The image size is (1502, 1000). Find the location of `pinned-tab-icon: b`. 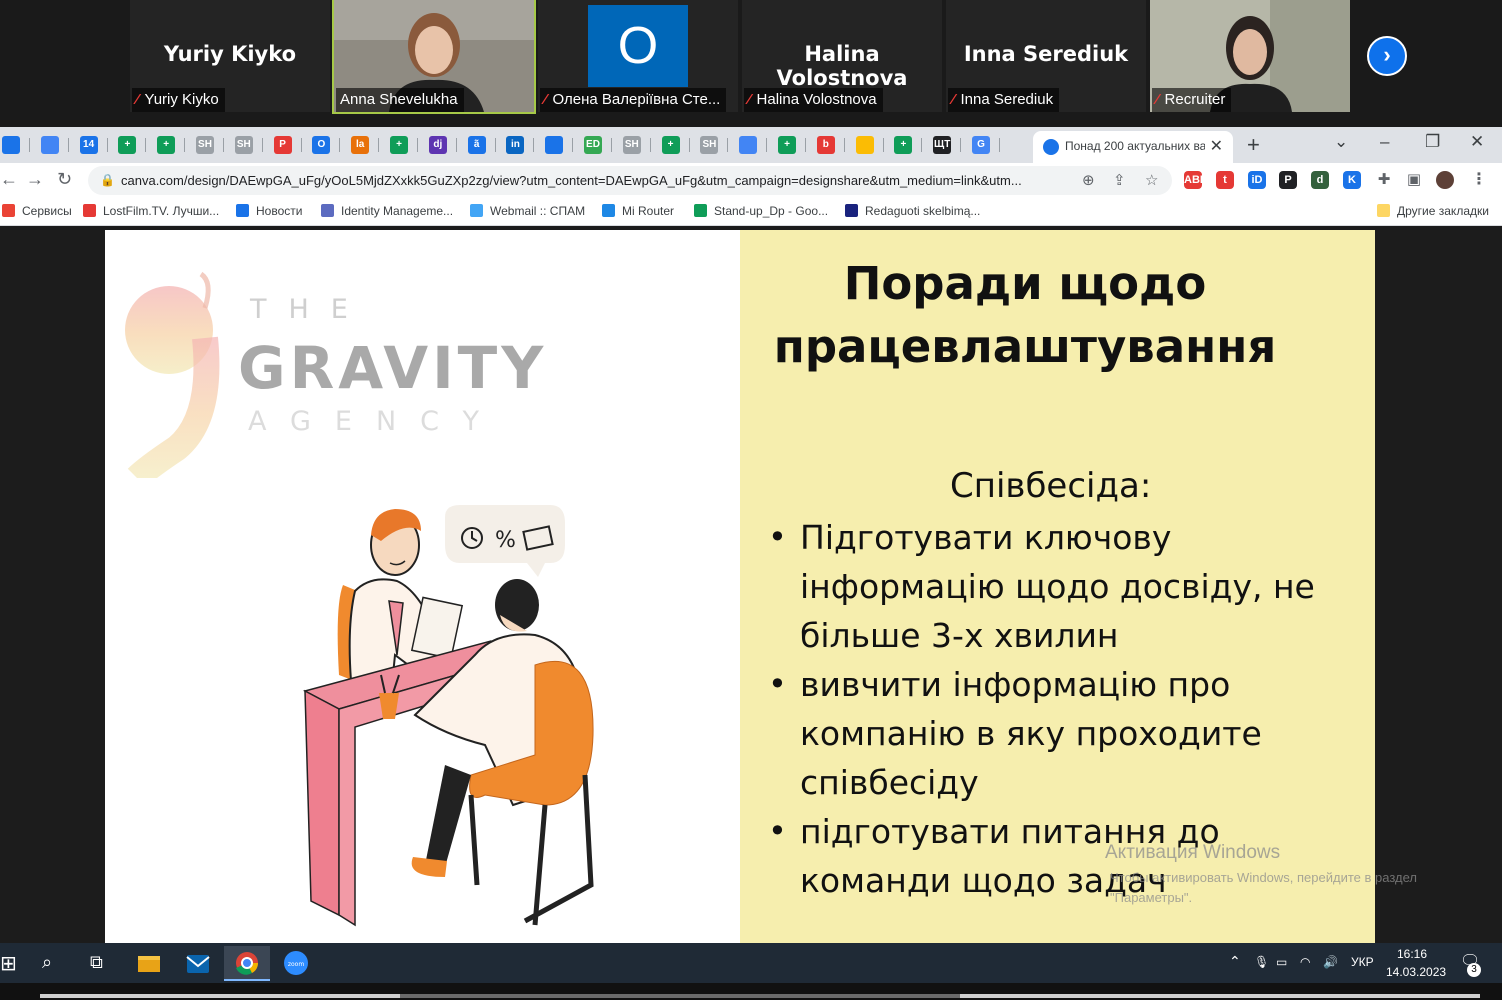

pinned-tab-icon: b is located at coordinates (825, 145).